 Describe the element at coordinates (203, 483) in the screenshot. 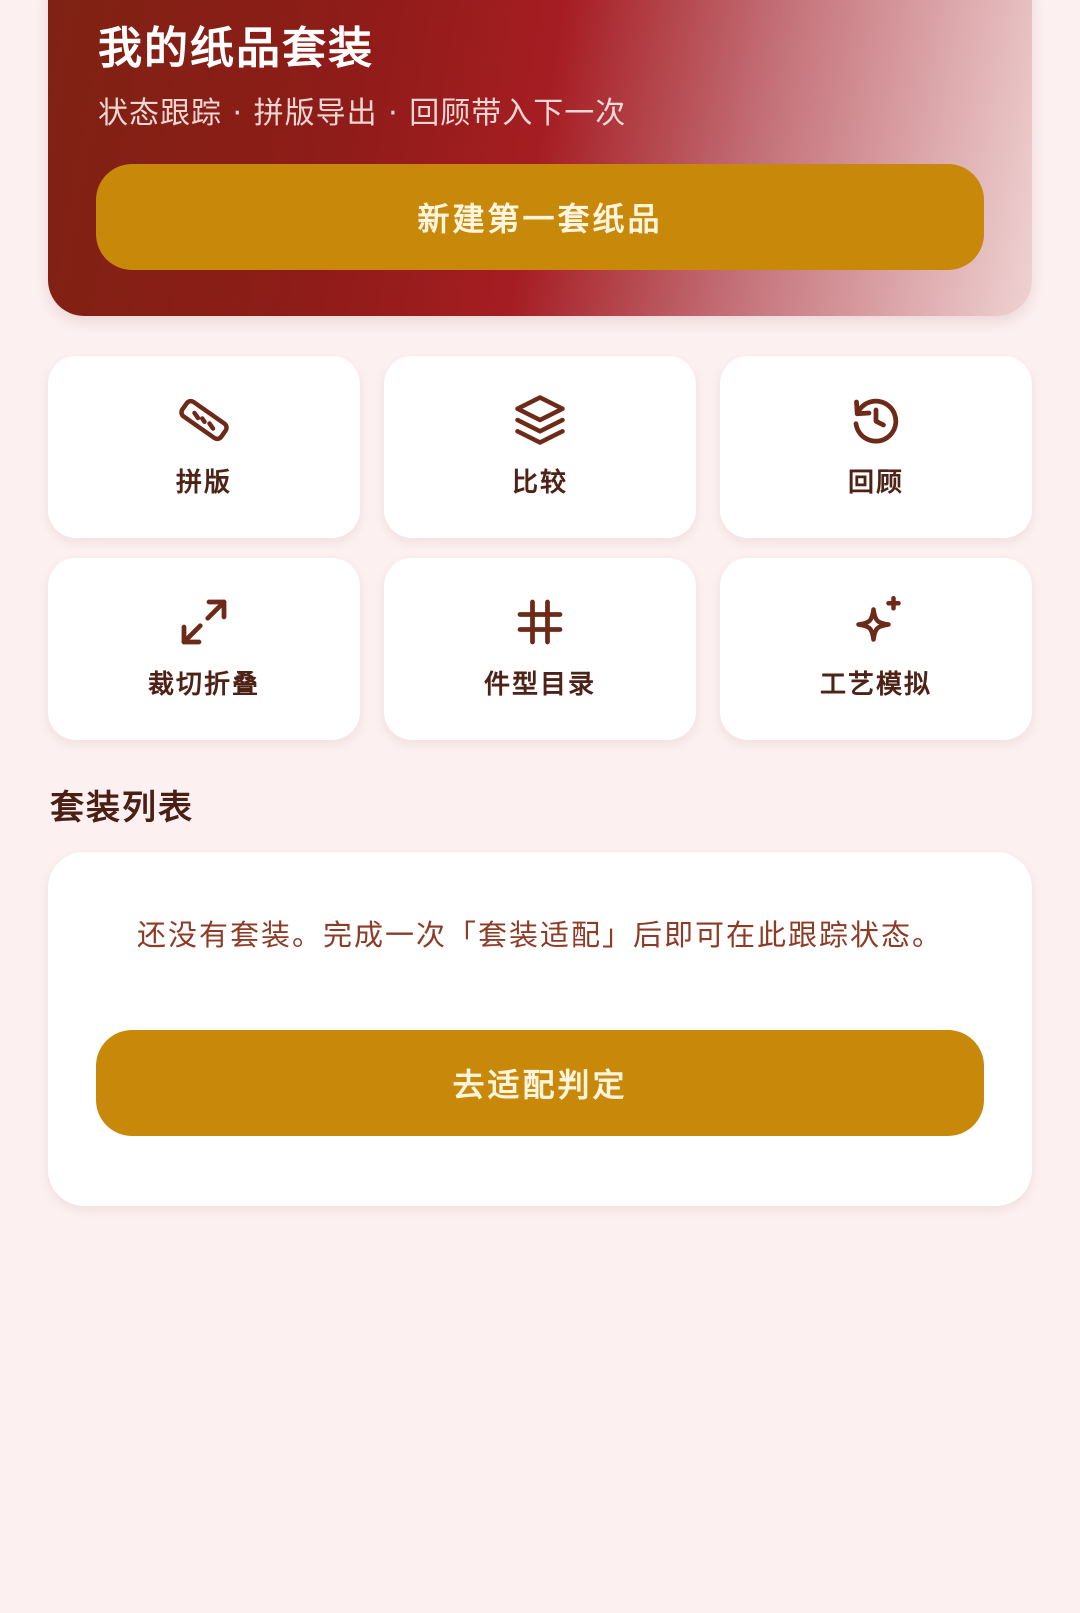

I see `tool-label: 拼版` at that location.